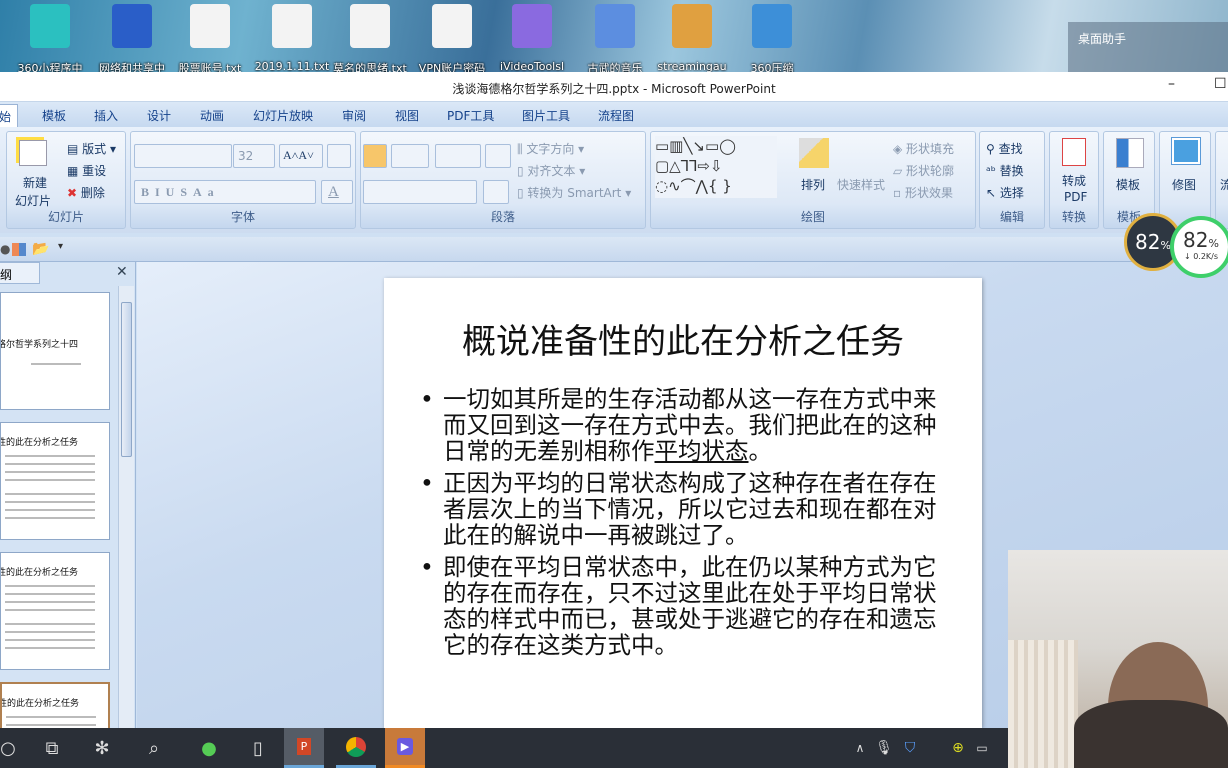  I want to click on shape-fill-button: ◈ 形状填充, so click(923, 148).